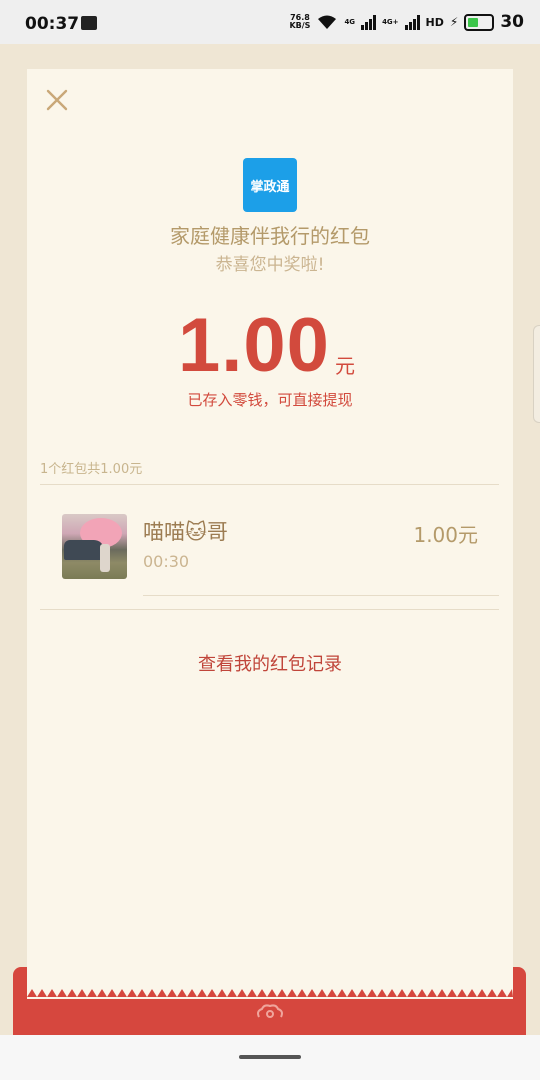  I want to click on notification-icon, so click(89, 23).